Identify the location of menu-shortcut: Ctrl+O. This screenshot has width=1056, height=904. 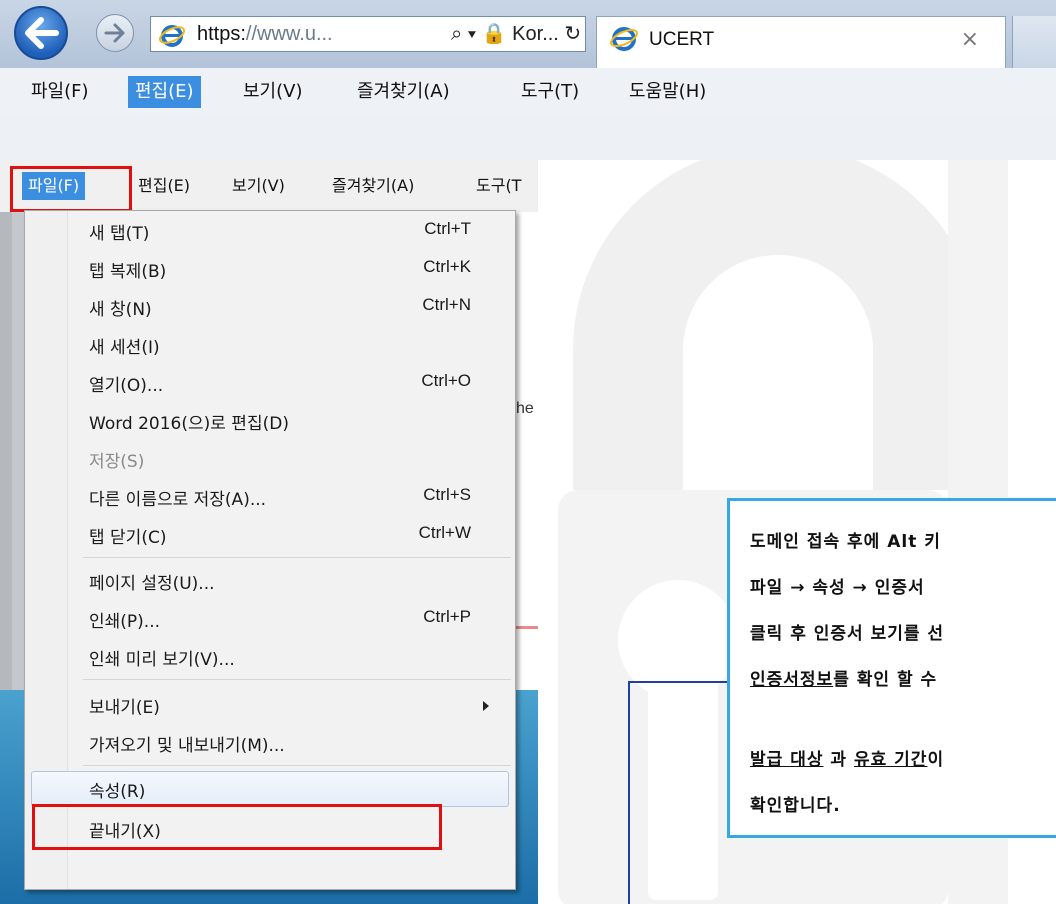
(446, 380).